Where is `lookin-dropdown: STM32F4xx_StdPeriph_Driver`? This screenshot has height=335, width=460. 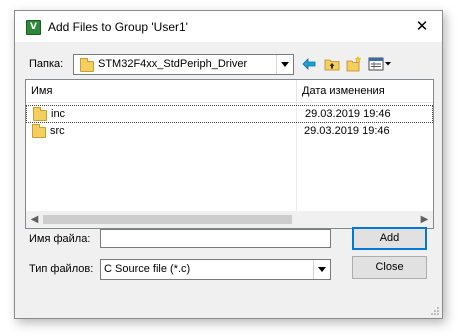 lookin-dropdown: STM32F4xx_StdPeriph_Driver is located at coordinates (183, 64).